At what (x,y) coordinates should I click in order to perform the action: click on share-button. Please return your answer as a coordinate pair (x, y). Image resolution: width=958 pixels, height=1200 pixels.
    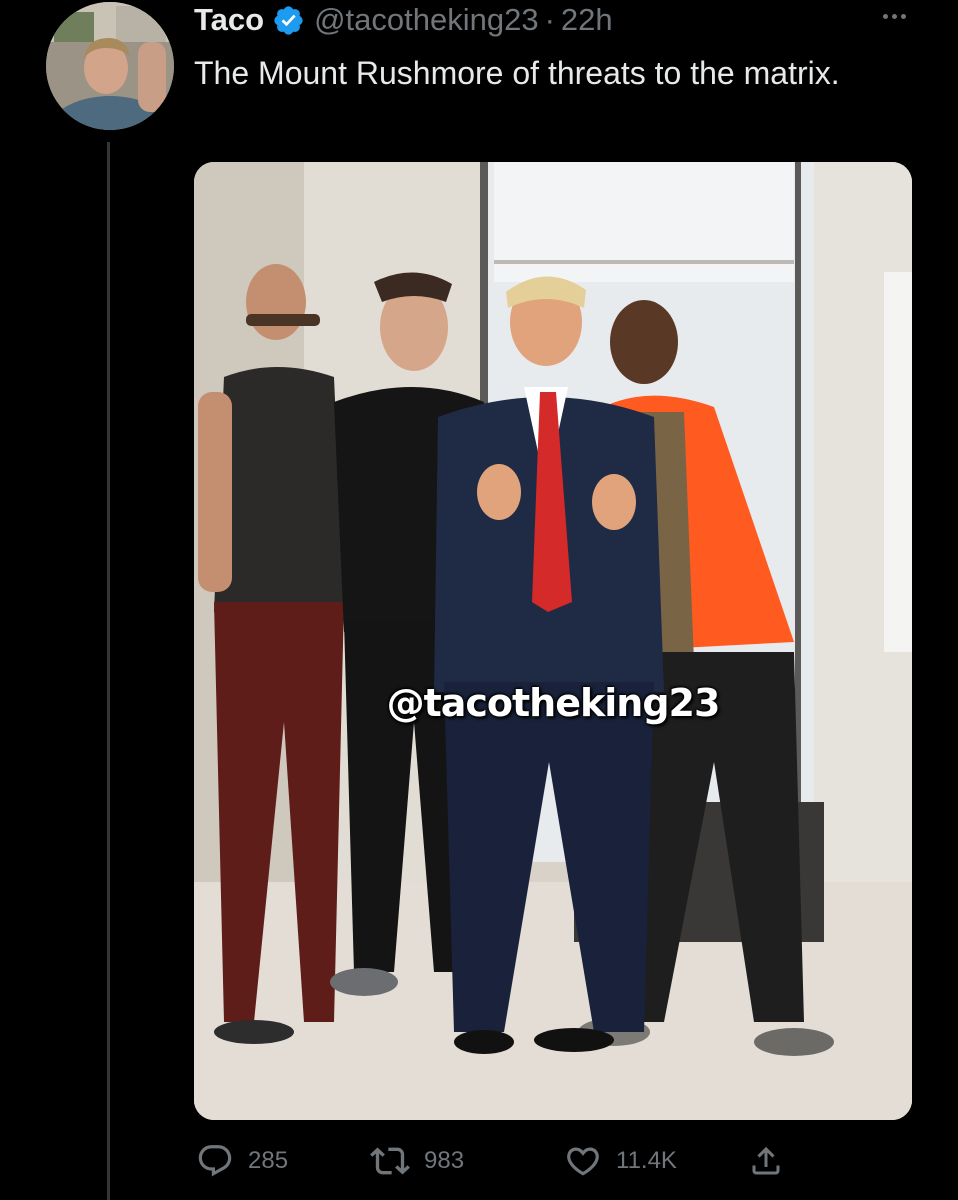
    Looking at the image, I should click on (766, 1161).